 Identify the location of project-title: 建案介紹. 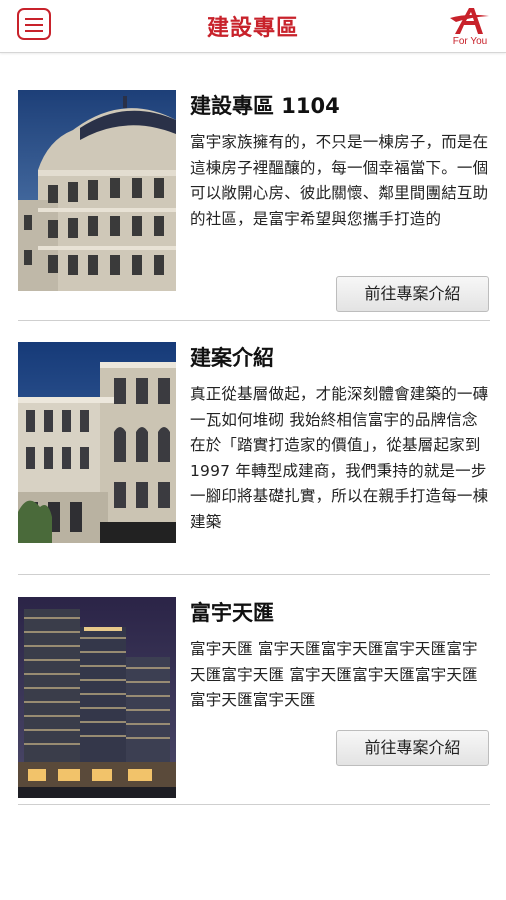
(232, 358).